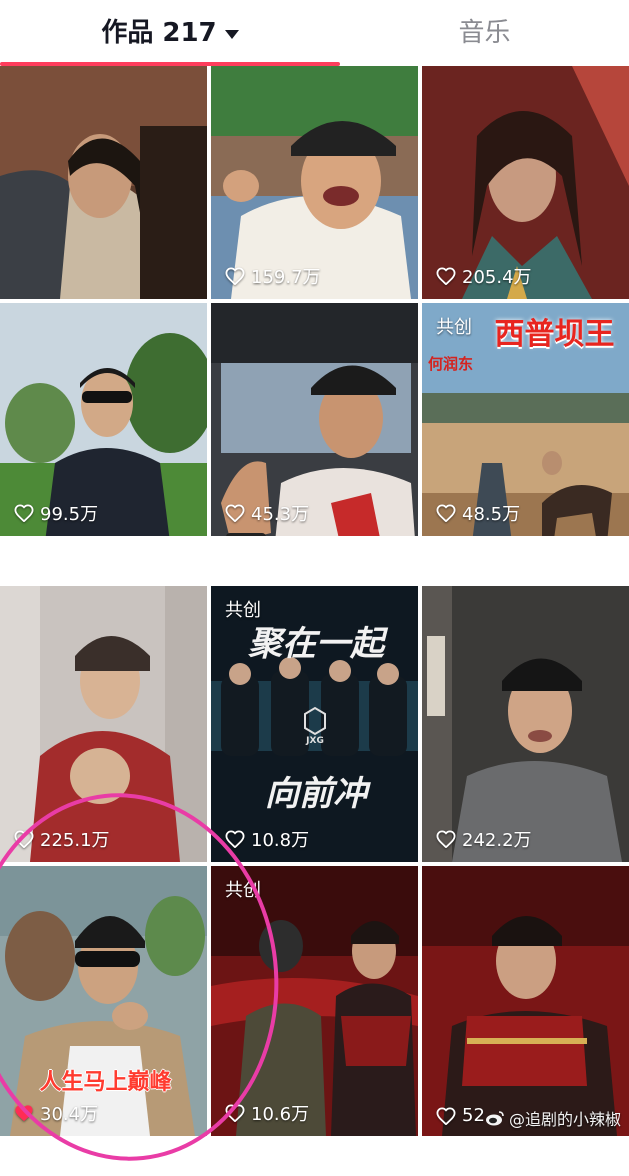  I want to click on video-tile-11: 共创 10.6万, so click(314, 1001).